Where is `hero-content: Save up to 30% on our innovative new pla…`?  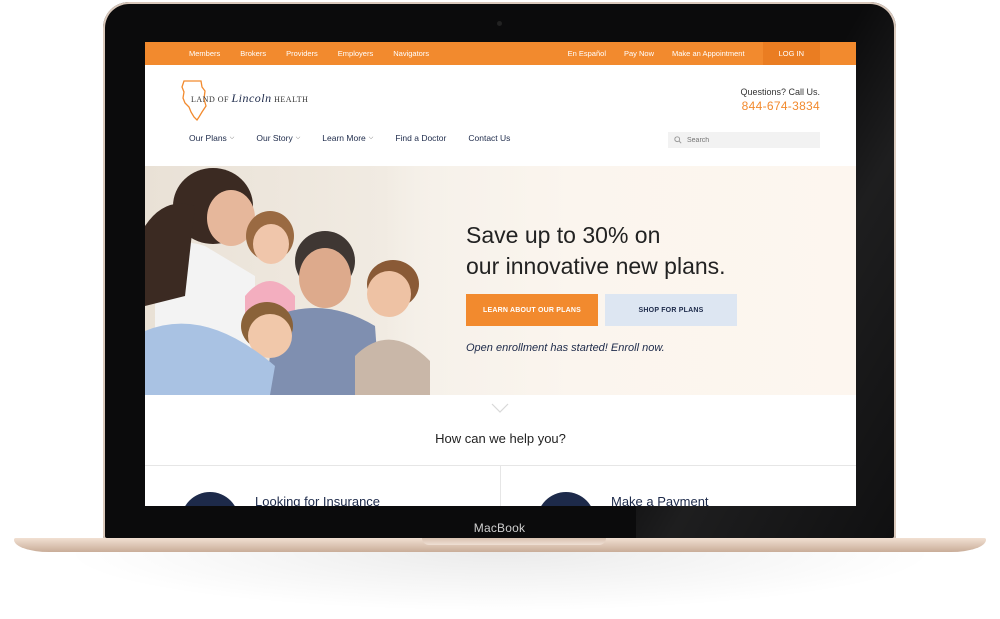 hero-content: Save up to 30% on our innovative new pla… is located at coordinates (601, 287).